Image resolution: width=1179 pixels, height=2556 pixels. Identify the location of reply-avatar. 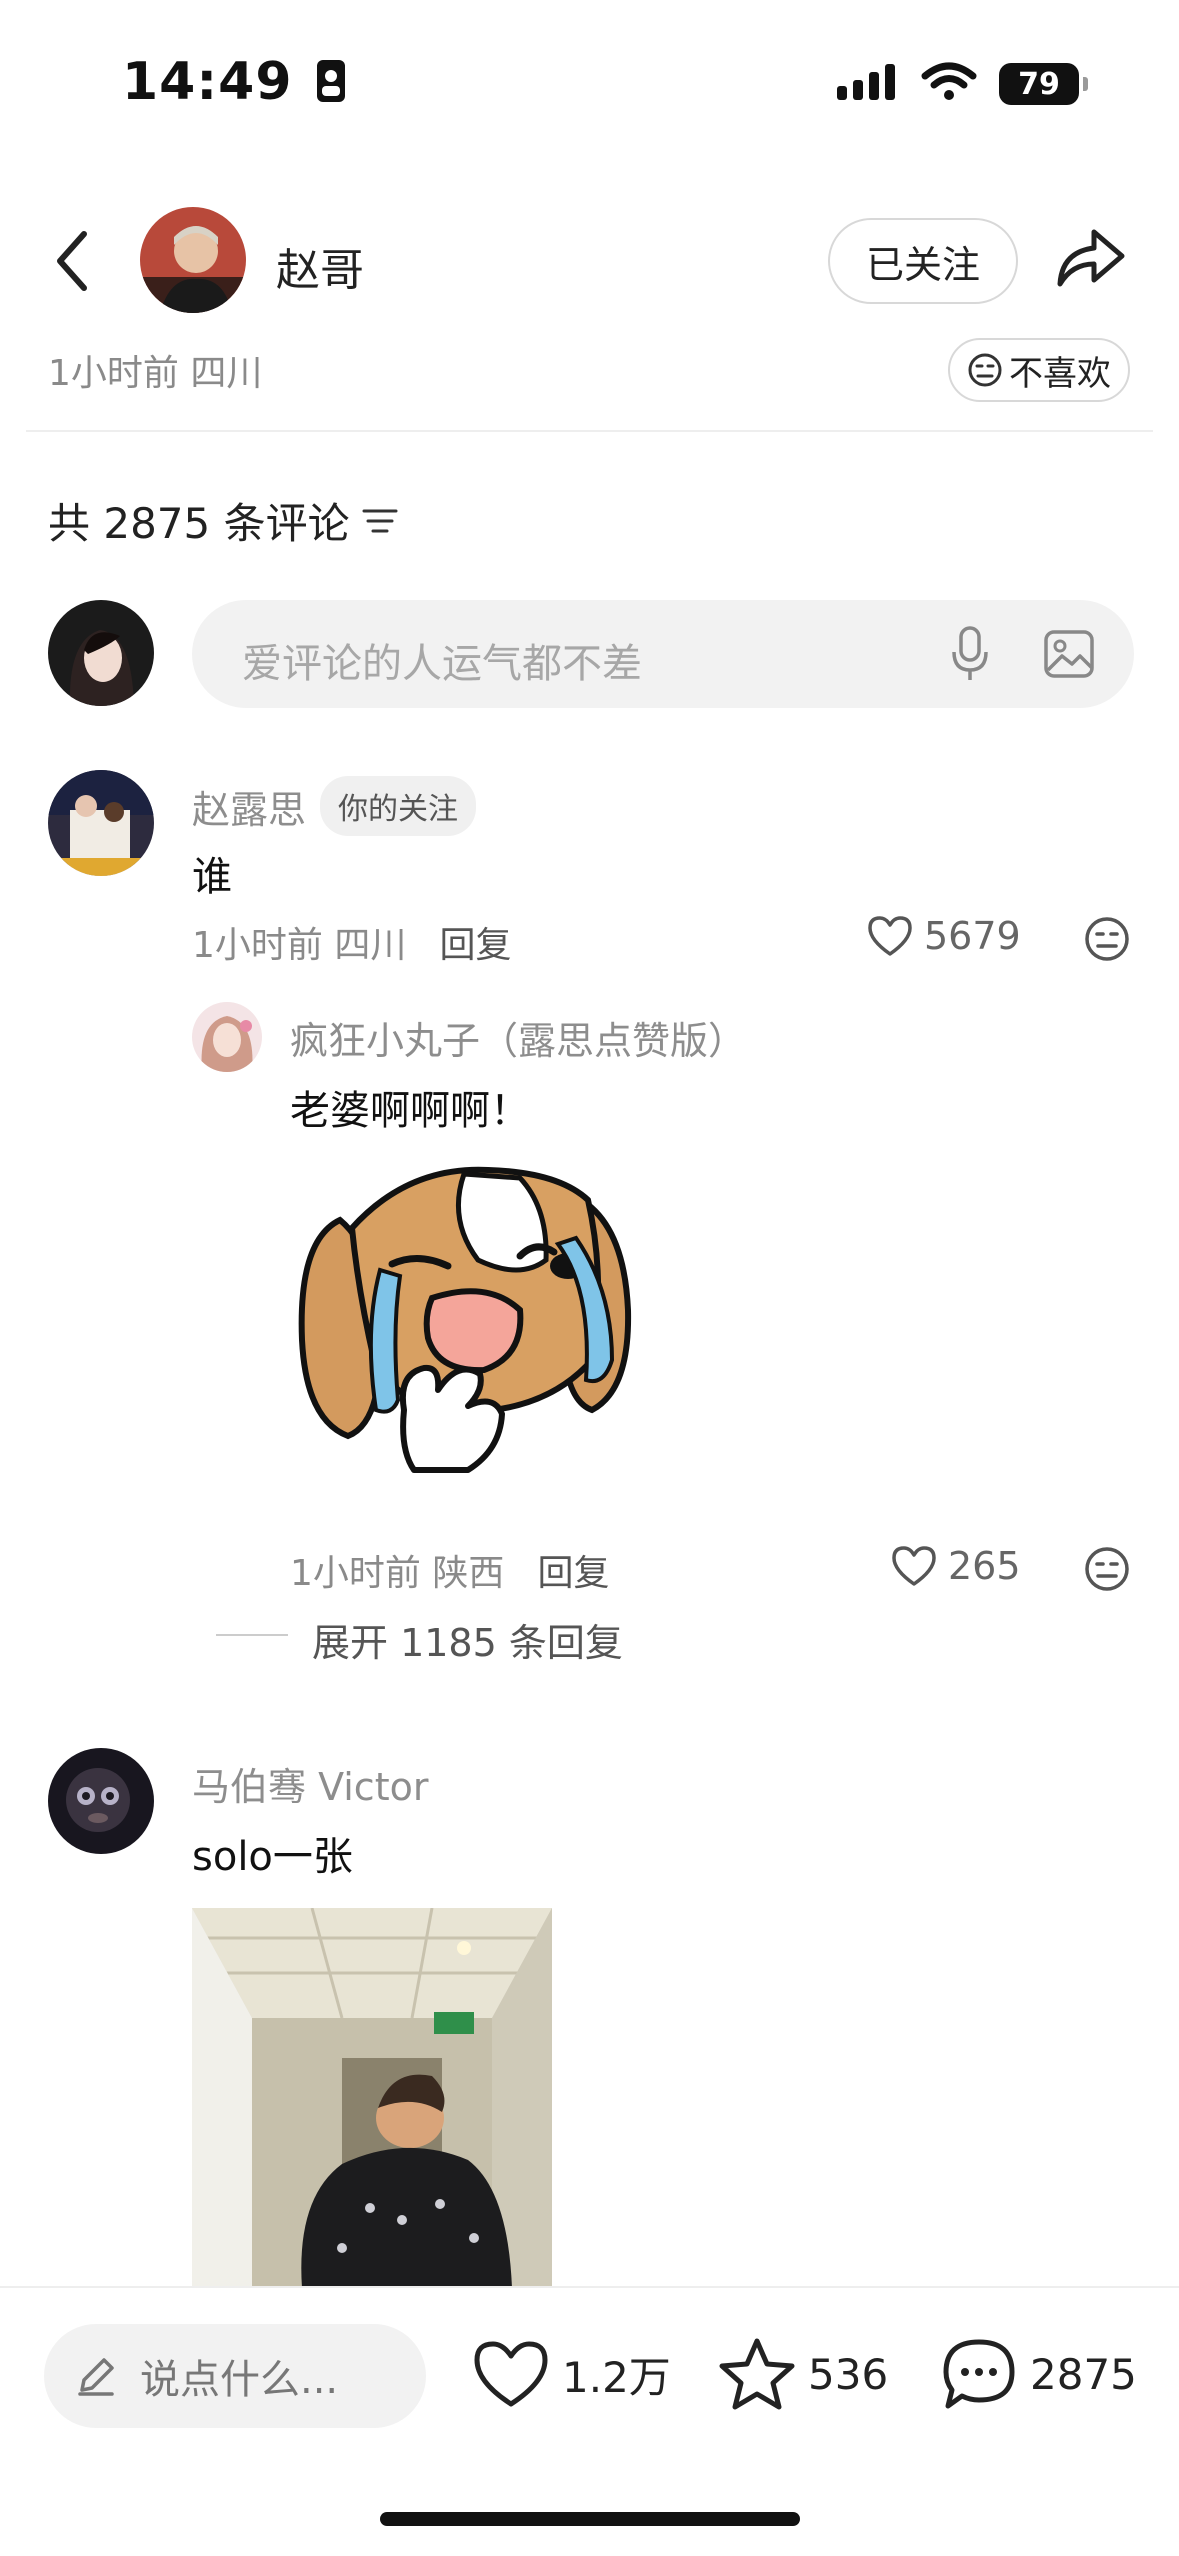
(227, 1037).